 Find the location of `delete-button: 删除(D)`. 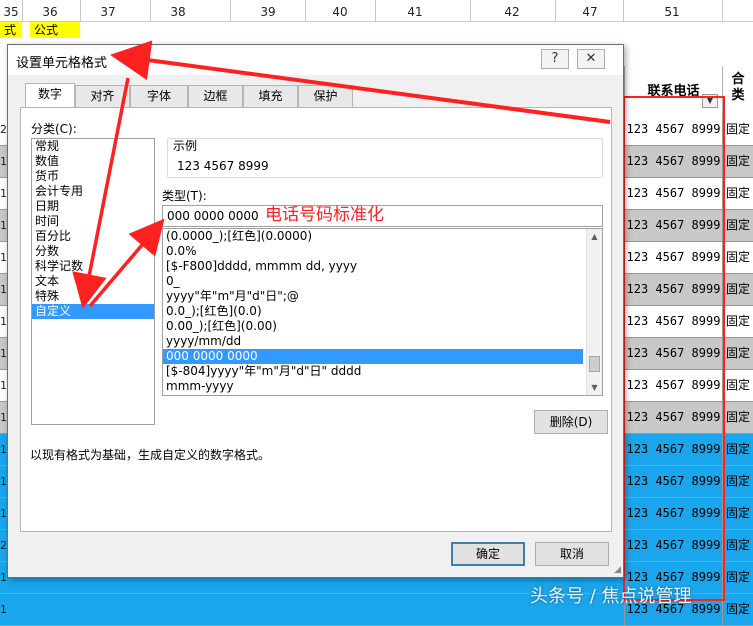

delete-button: 删除(D) is located at coordinates (571, 422).